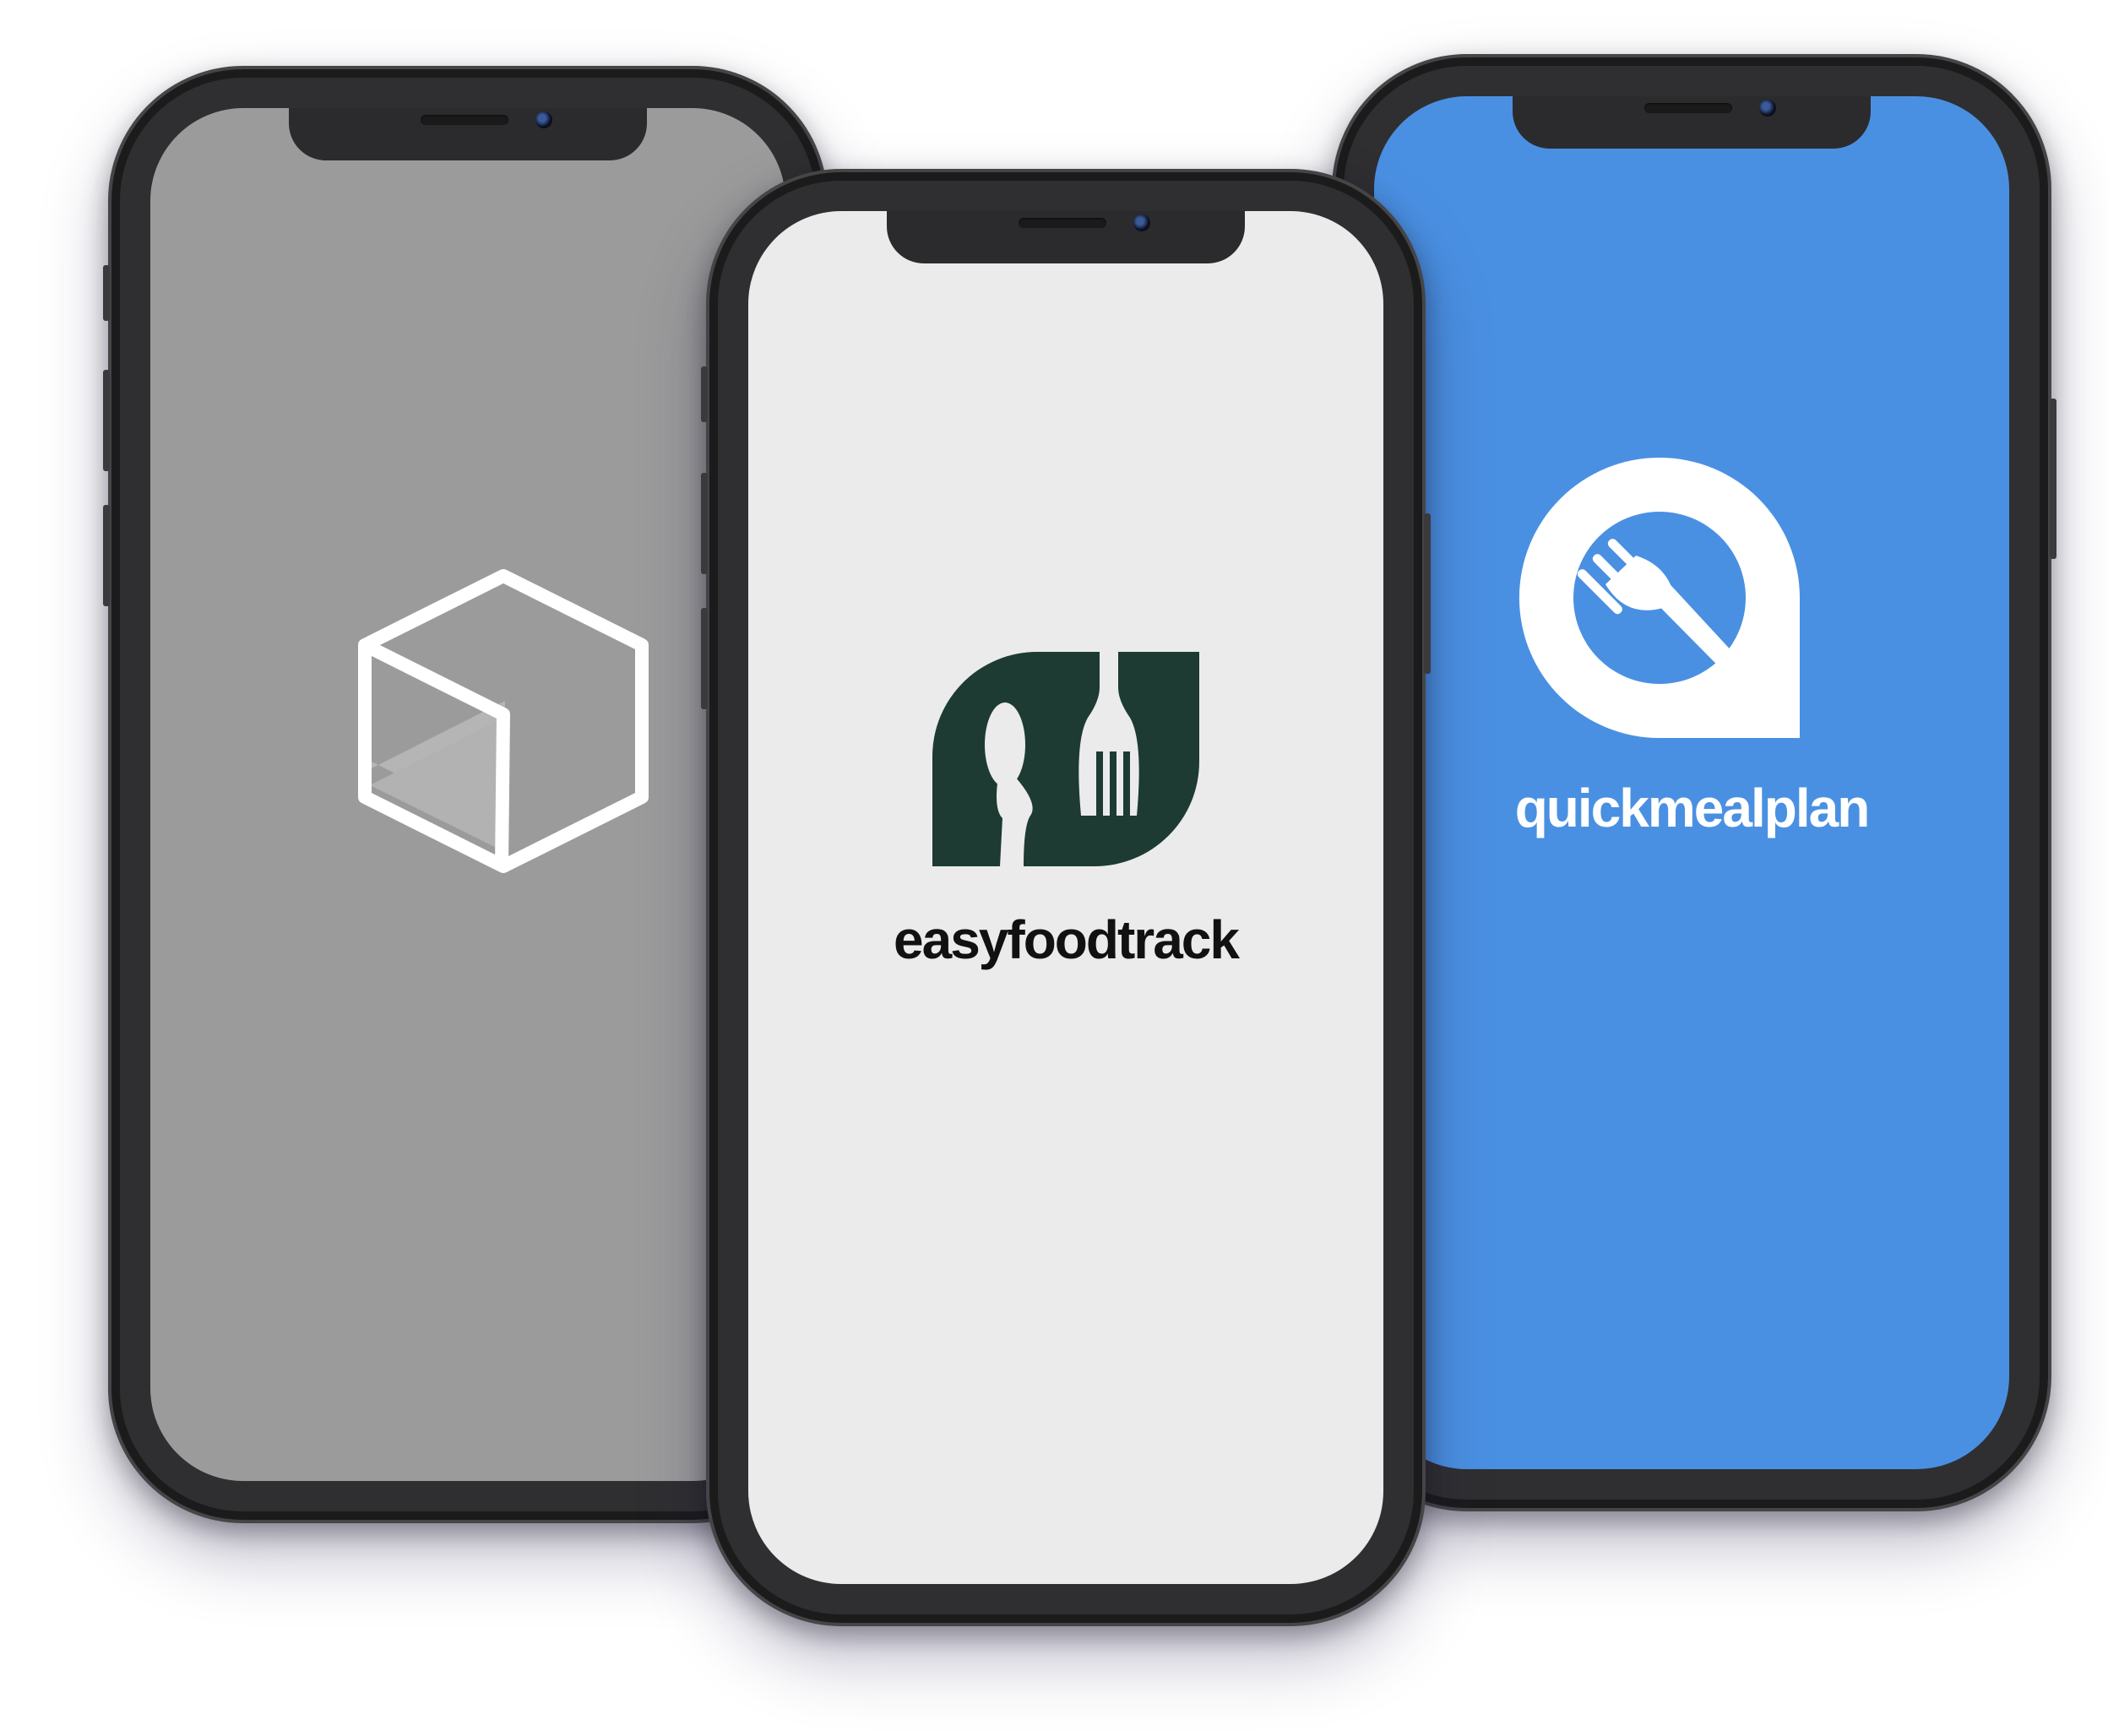 The image size is (2108, 1736). What do you see at coordinates (1065, 758) in the screenshot?
I see `spoon-fork-logo-icon` at bounding box center [1065, 758].